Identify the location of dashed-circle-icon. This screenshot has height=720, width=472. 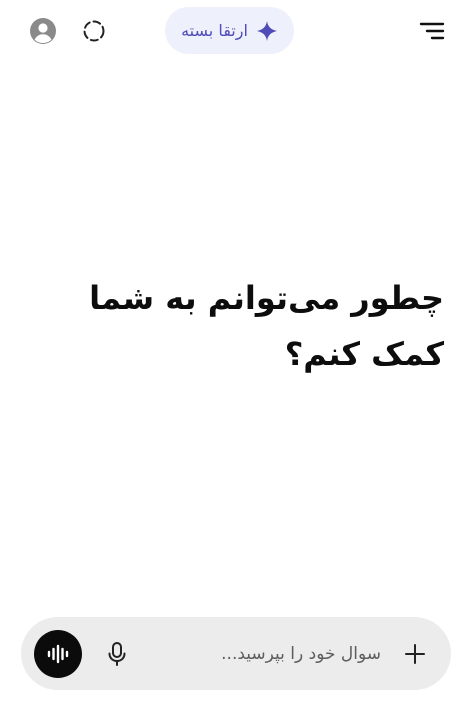
(94, 31).